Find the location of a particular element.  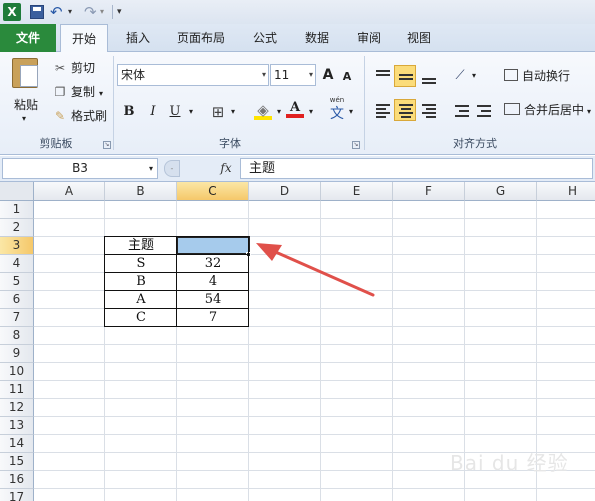

name-box: B3 ▾ is located at coordinates (80, 168).